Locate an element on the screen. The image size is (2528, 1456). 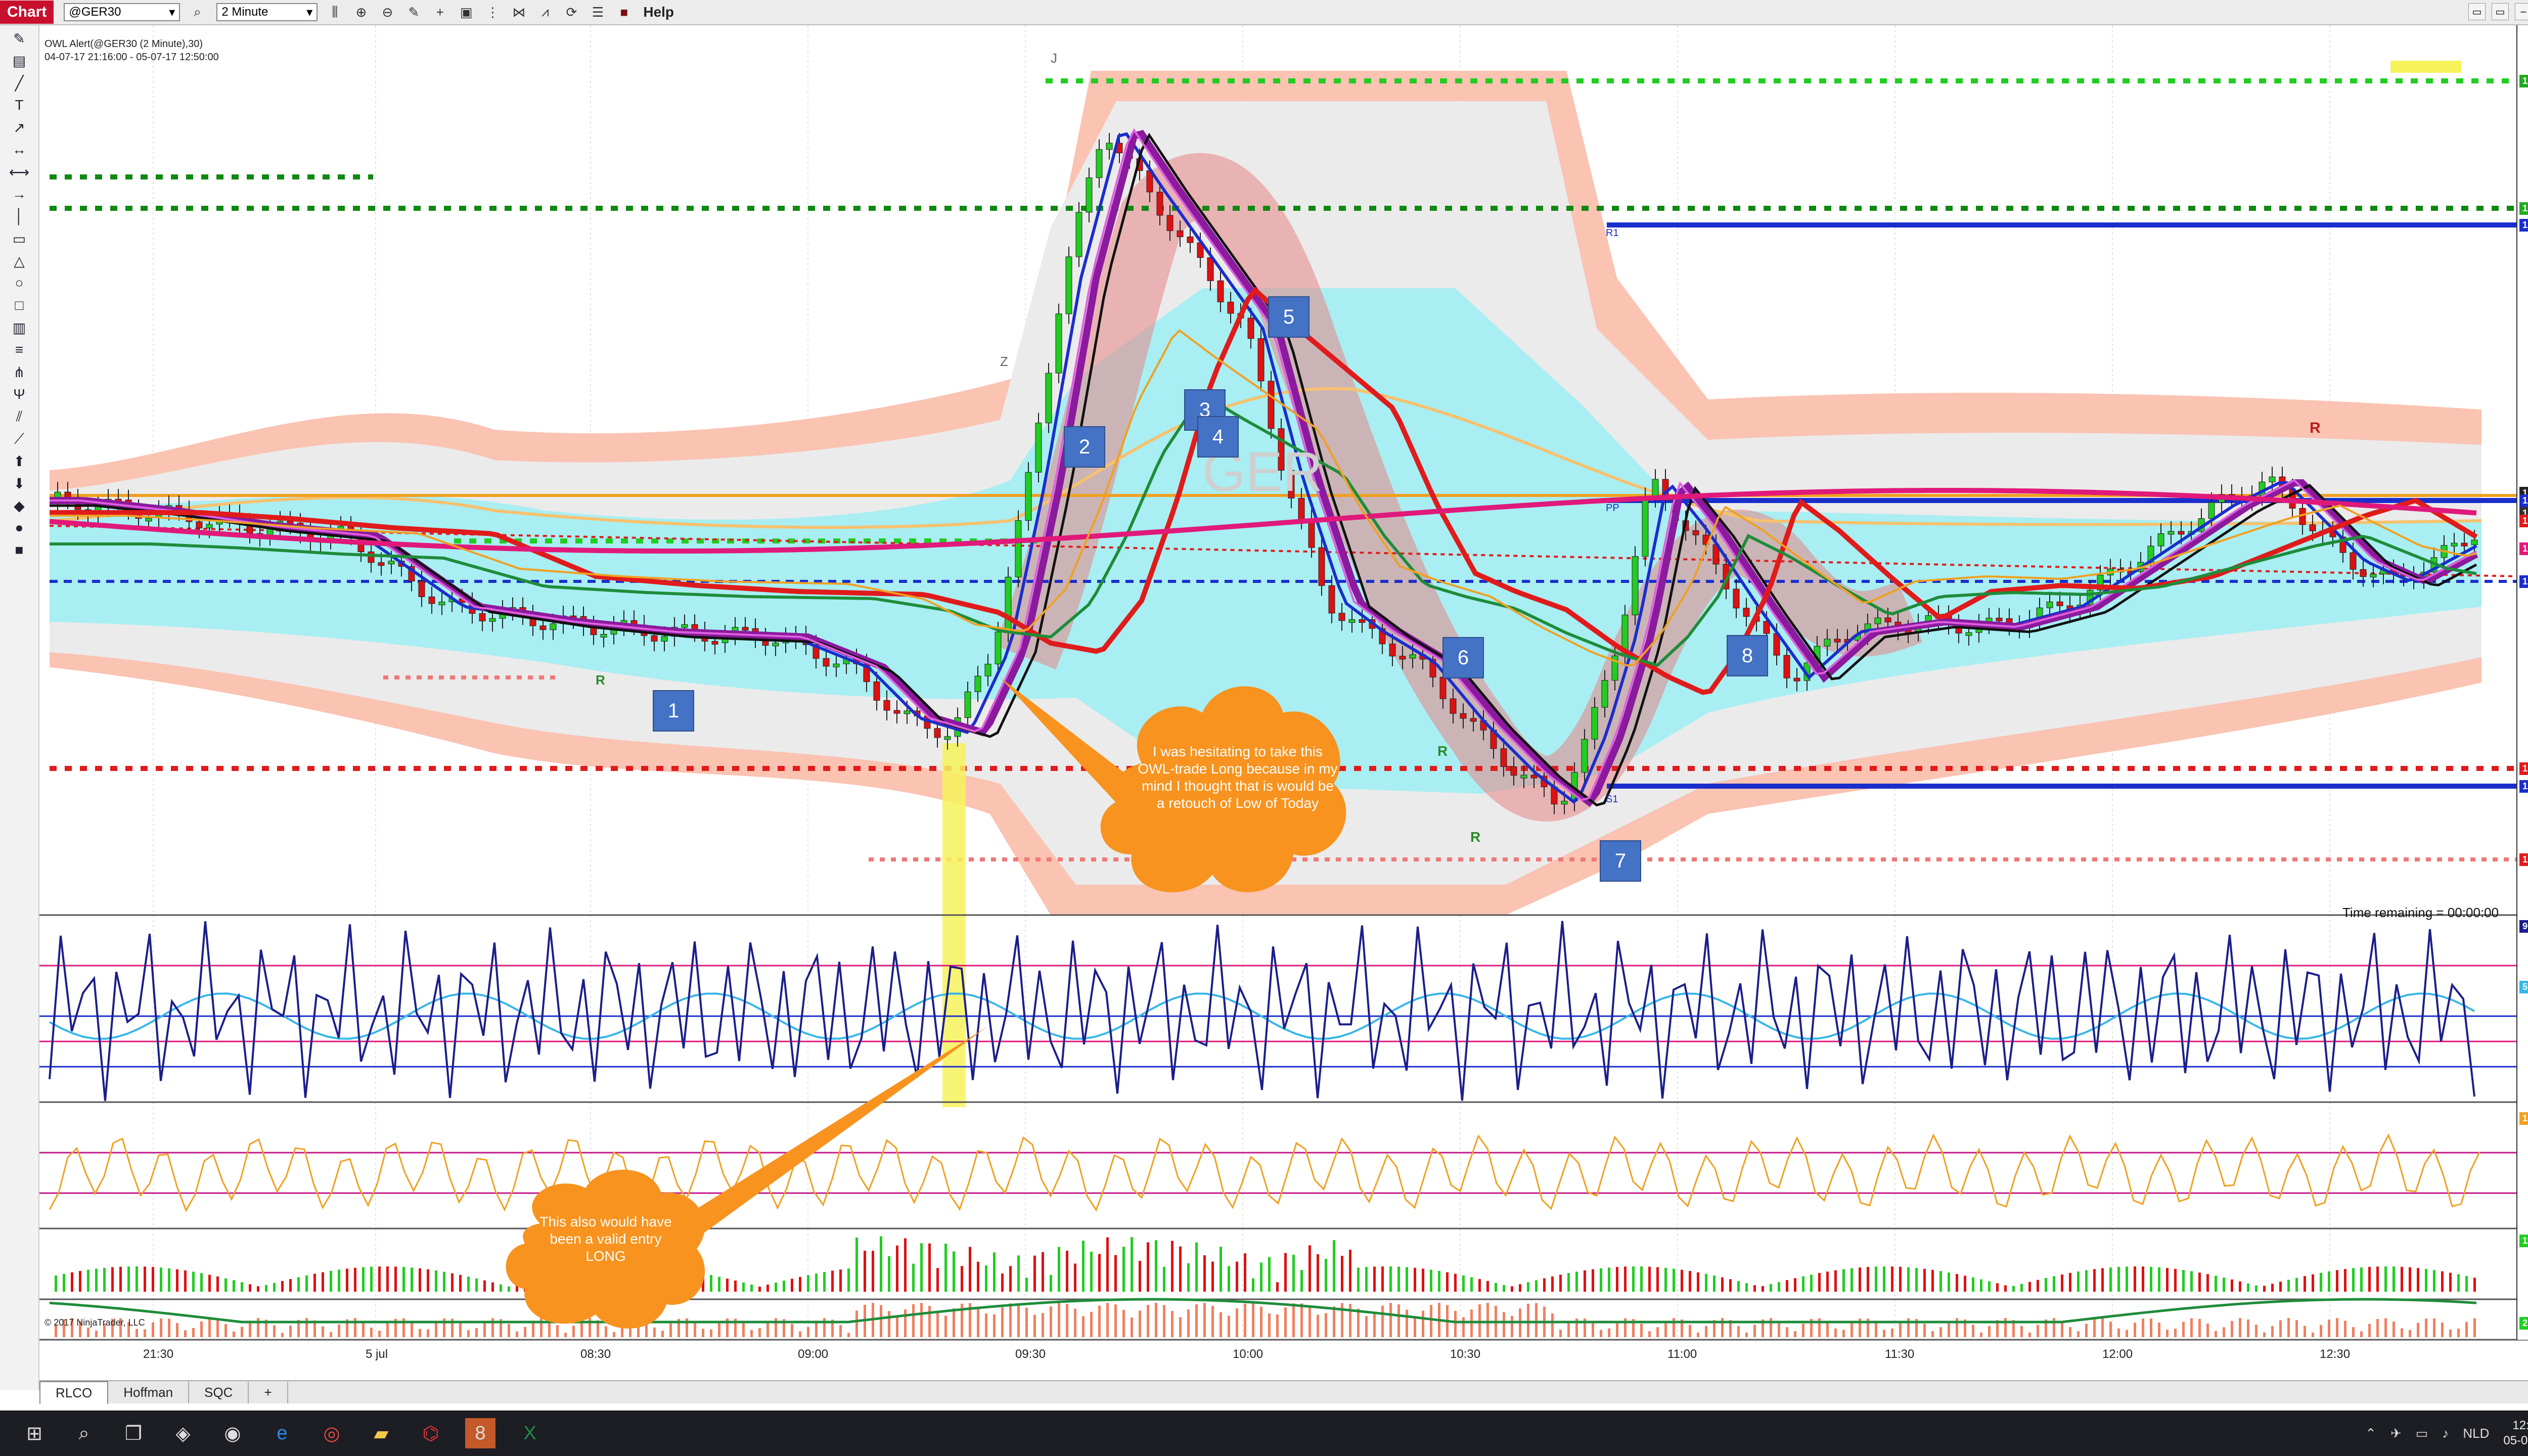
diamond-icon: ◆ is located at coordinates (19, 505).